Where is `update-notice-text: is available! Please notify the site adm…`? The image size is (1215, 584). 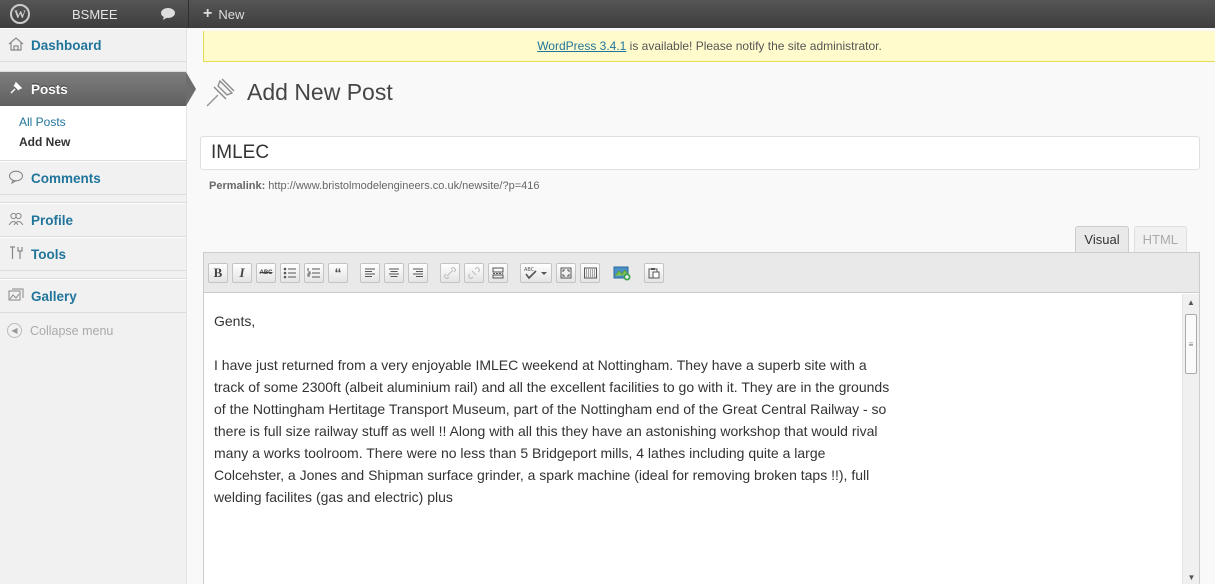
update-notice-text: is available! Please notify the site adm… is located at coordinates (754, 46).